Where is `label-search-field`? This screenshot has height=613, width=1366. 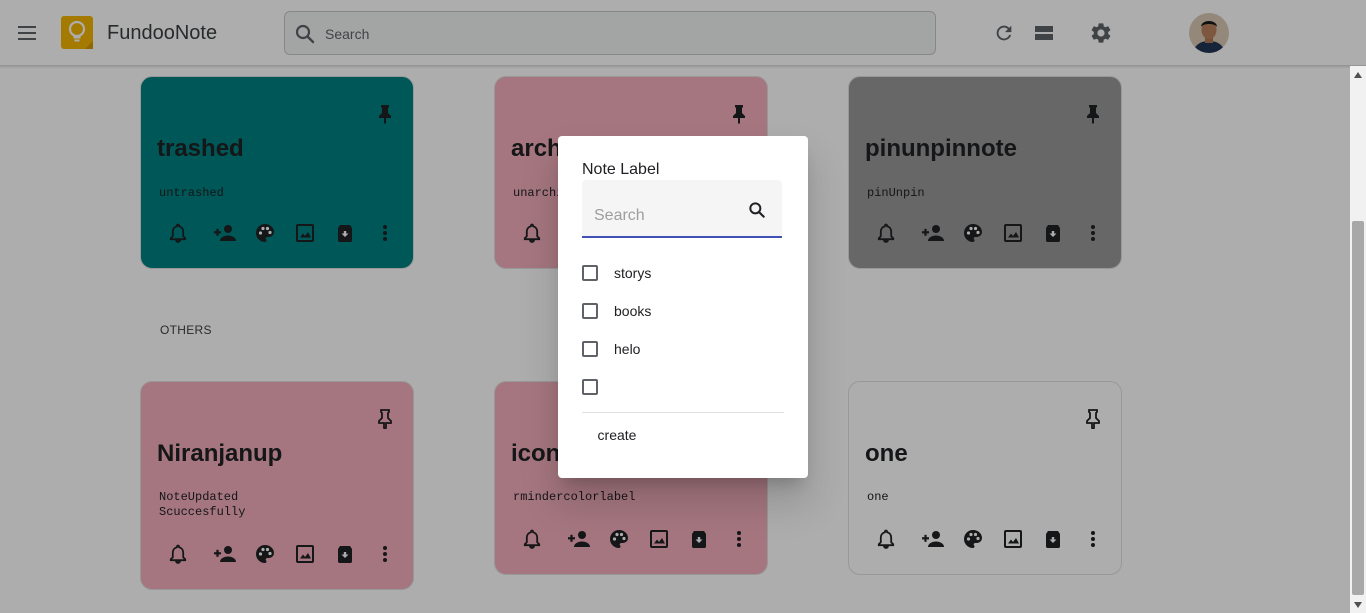 label-search-field is located at coordinates (682, 209).